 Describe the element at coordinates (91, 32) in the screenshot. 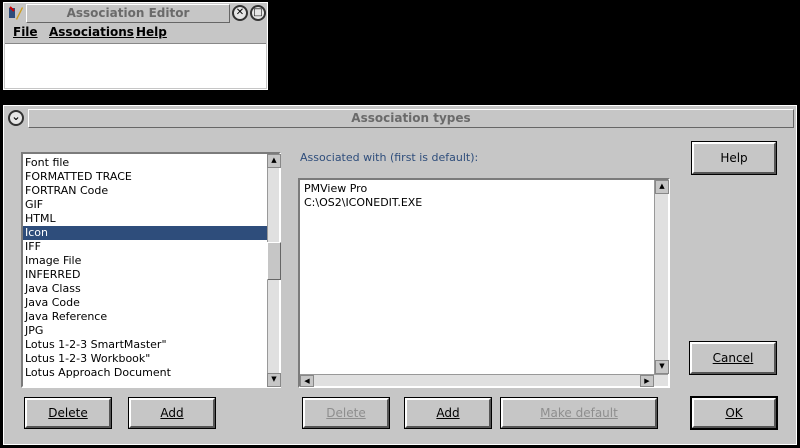

I see `menu-associations: Associations` at that location.